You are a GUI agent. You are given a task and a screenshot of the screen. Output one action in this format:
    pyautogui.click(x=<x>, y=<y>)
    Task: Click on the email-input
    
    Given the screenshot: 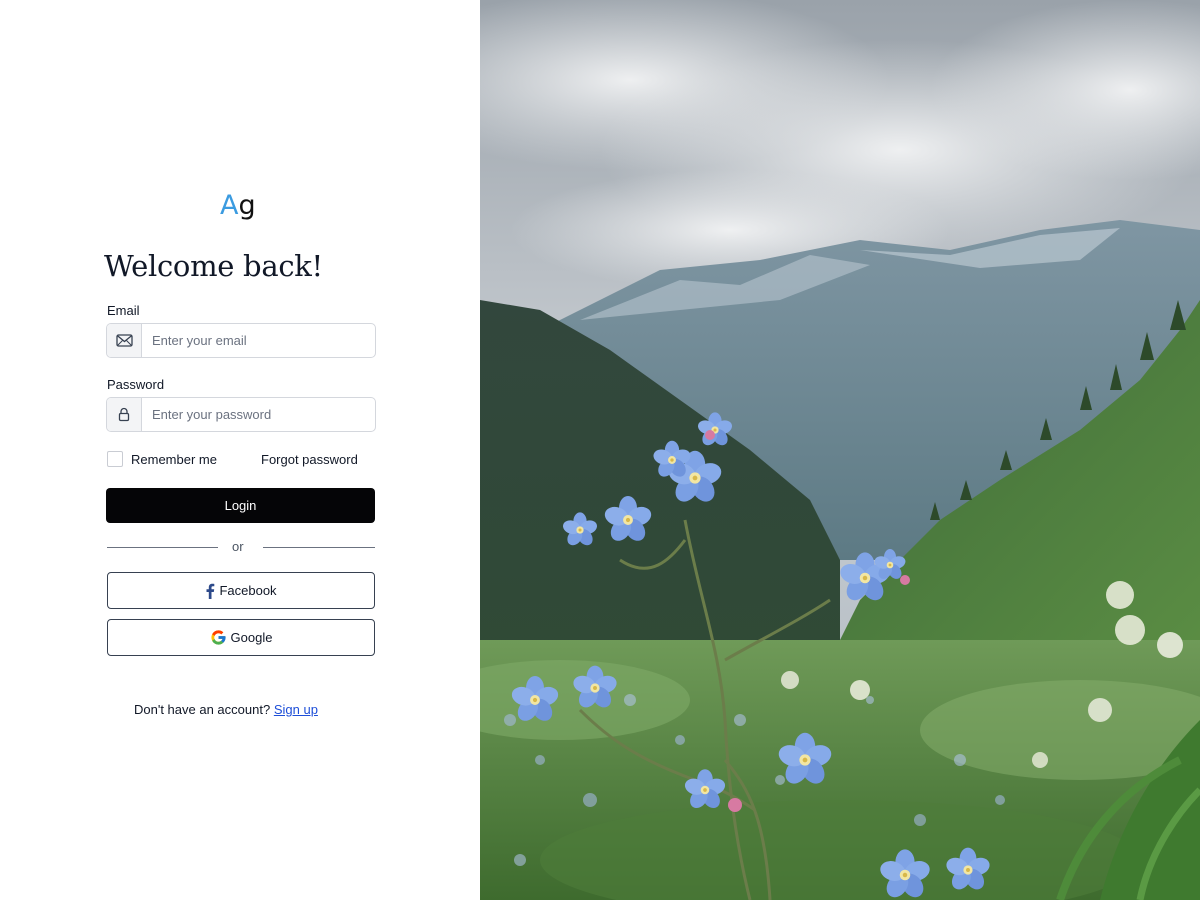 What is the action you would take?
    pyautogui.click(x=258, y=340)
    